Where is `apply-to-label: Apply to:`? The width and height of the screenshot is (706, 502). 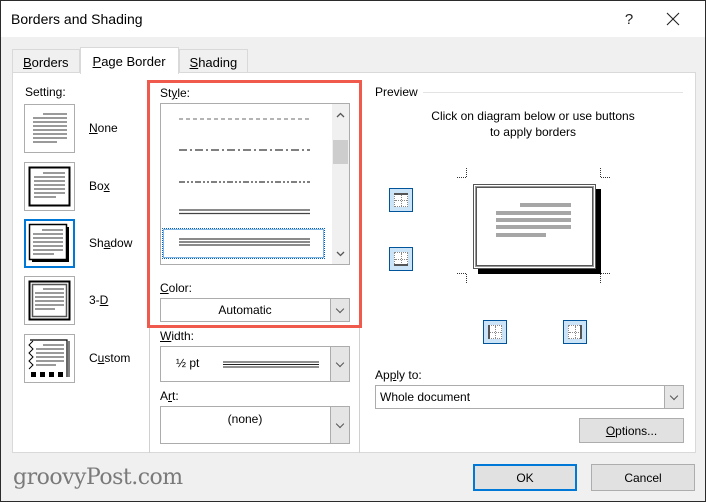
apply-to-label: Apply to: is located at coordinates (398, 375).